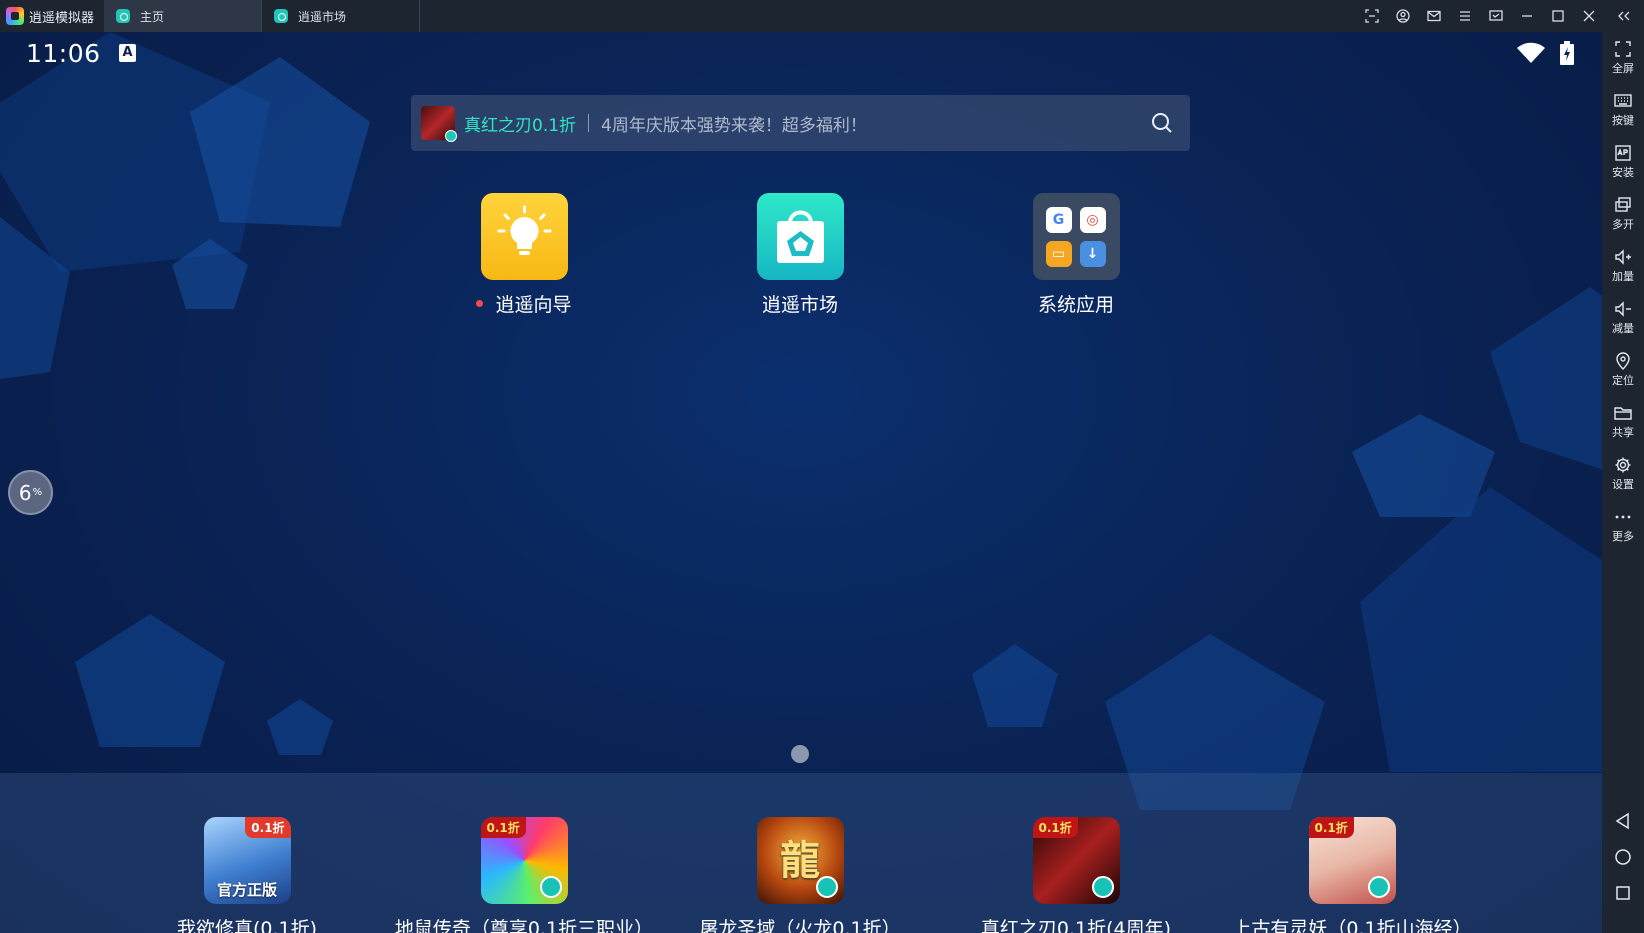 The image size is (1644, 933). Describe the element at coordinates (127, 53) in the screenshot. I see `keyboard-indicator-icon: A` at that location.